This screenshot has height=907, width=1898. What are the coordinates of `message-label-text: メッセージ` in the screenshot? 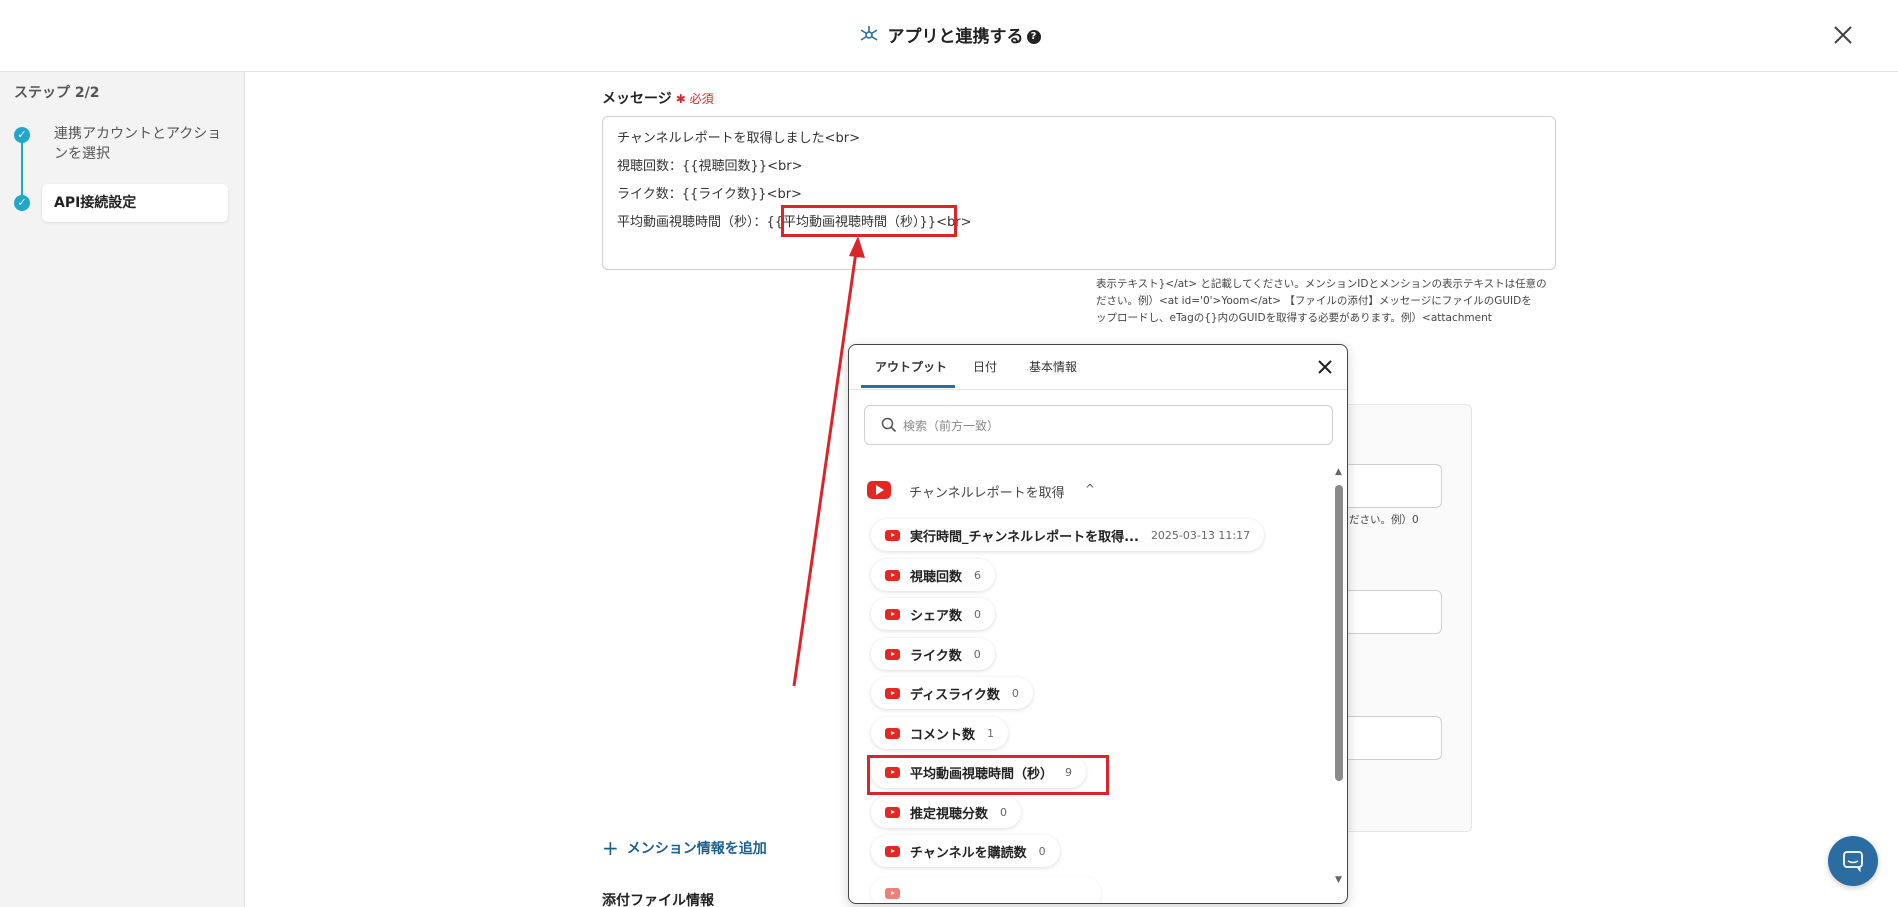 It's located at (637, 99).